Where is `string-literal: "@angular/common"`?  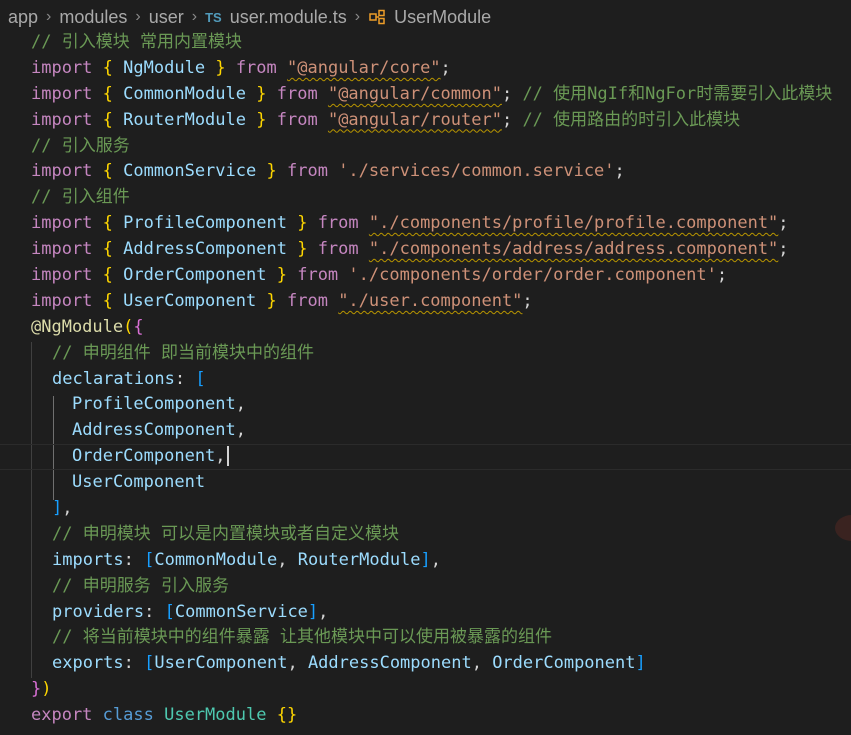 string-literal: "@angular/common" is located at coordinates (414, 93).